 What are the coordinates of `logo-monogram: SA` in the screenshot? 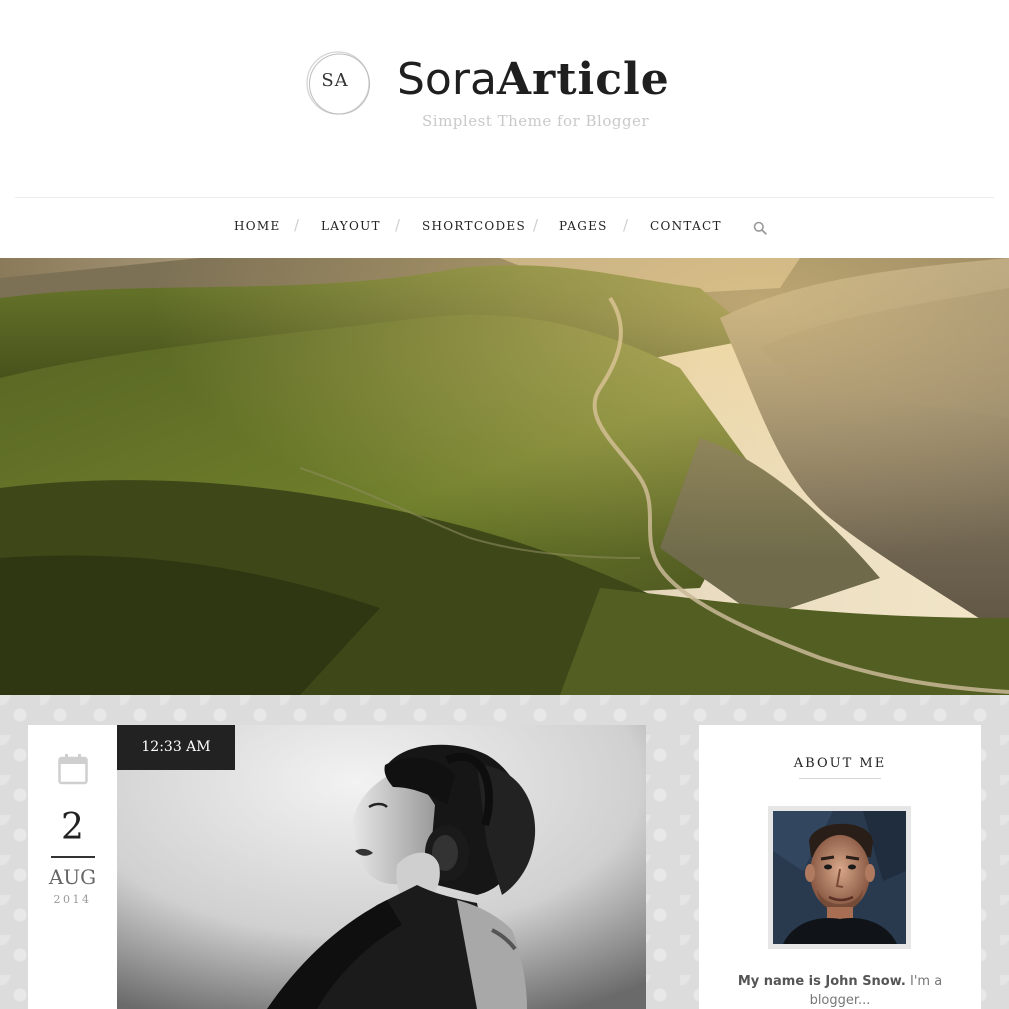 It's located at (335, 80).